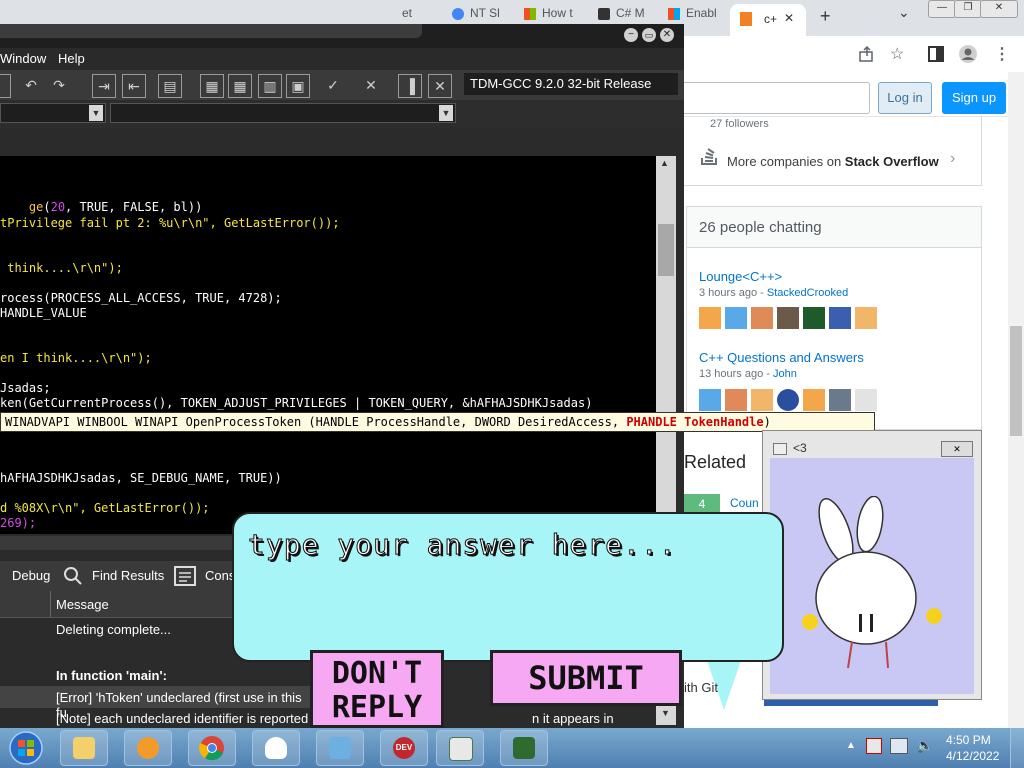  What do you see at coordinates (874, 746) in the screenshot?
I see `action-center-icon` at bounding box center [874, 746].